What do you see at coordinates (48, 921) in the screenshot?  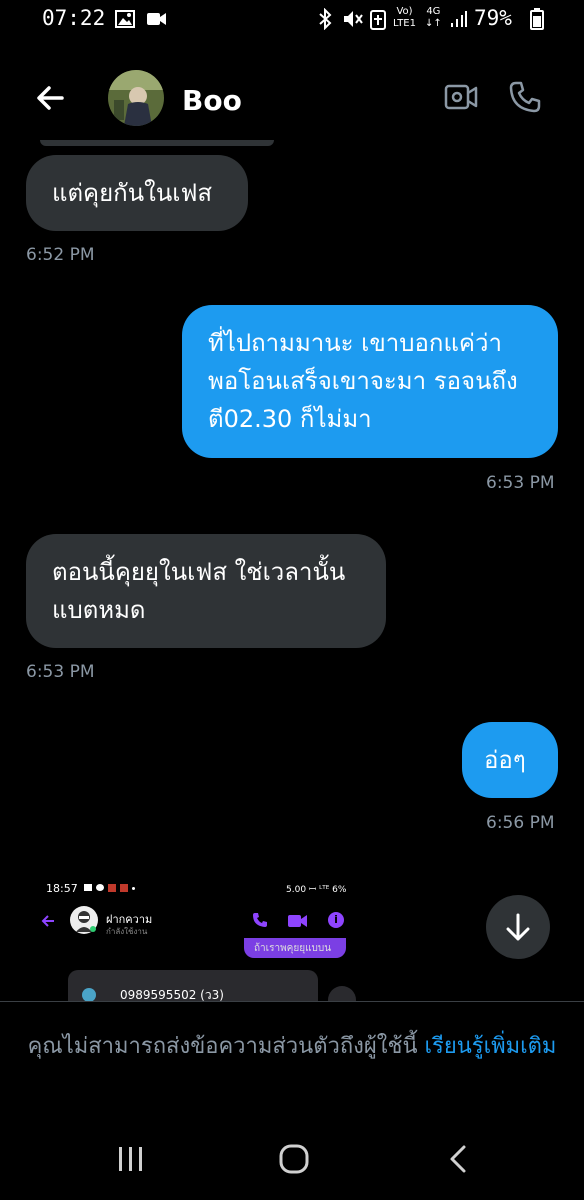 I see `embedded-back-icon` at bounding box center [48, 921].